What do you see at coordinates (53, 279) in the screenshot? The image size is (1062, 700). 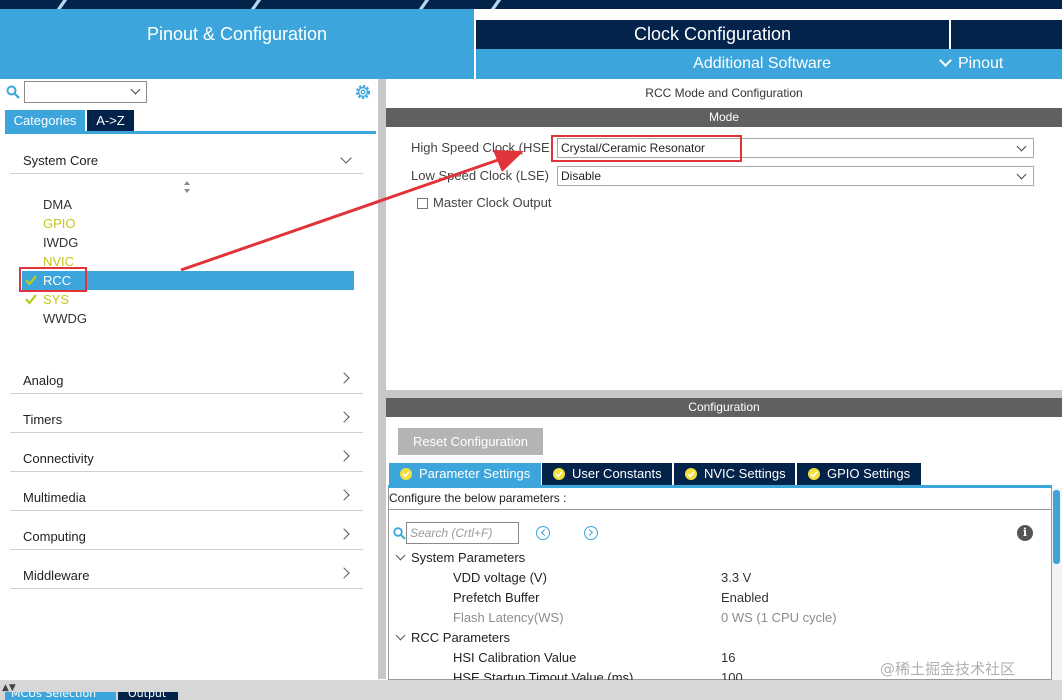 I see `highlight-box-rcc` at bounding box center [53, 279].